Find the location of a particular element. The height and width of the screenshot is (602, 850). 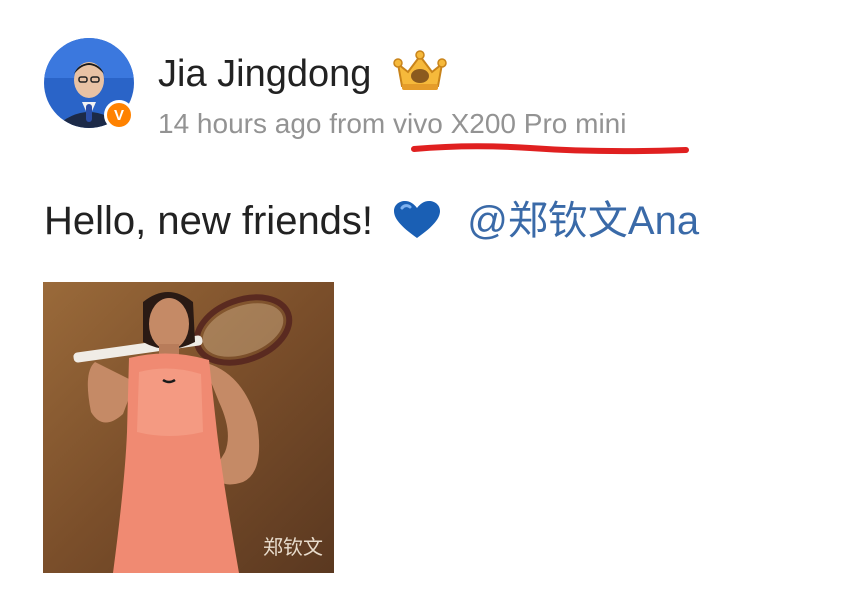

post-meta: 14 hours ago from vivo X200 Pro mini is located at coordinates (392, 124).